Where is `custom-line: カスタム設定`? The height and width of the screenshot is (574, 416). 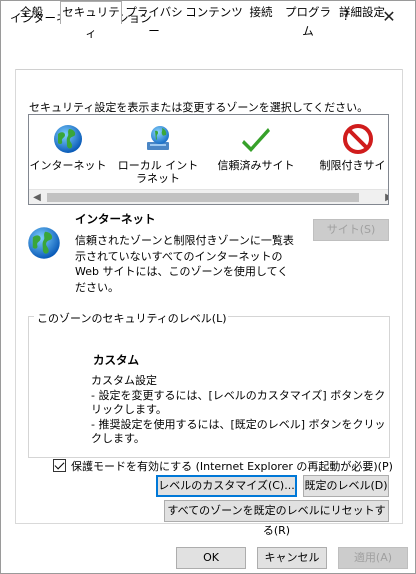
custom-line: カスタム設定 is located at coordinates (124, 380).